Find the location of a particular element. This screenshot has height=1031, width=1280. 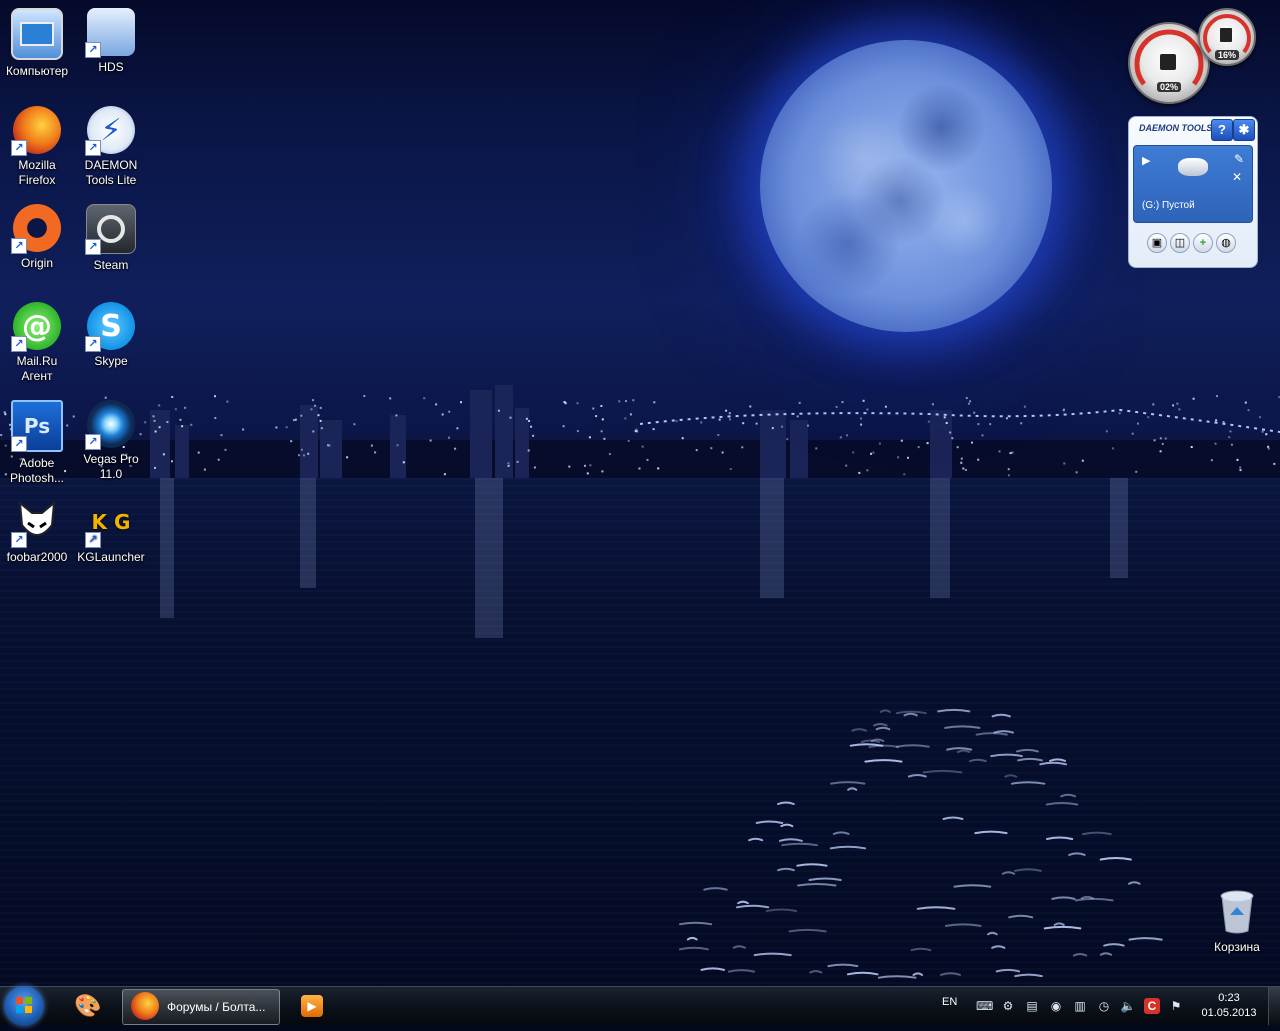

desktop-icon-daemon-tools: ⚡ ↗ DAEMON Tools Lite is located at coordinates (111, 147).